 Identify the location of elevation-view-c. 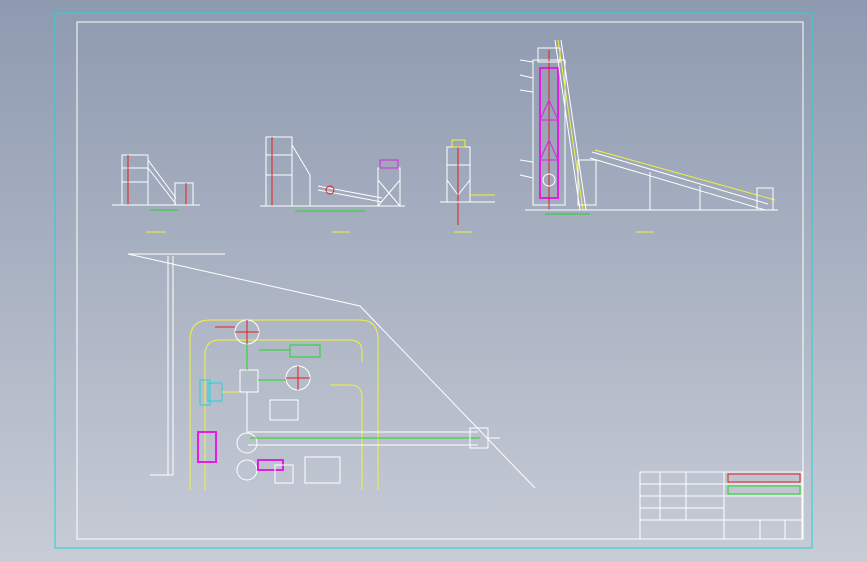
(467, 186).